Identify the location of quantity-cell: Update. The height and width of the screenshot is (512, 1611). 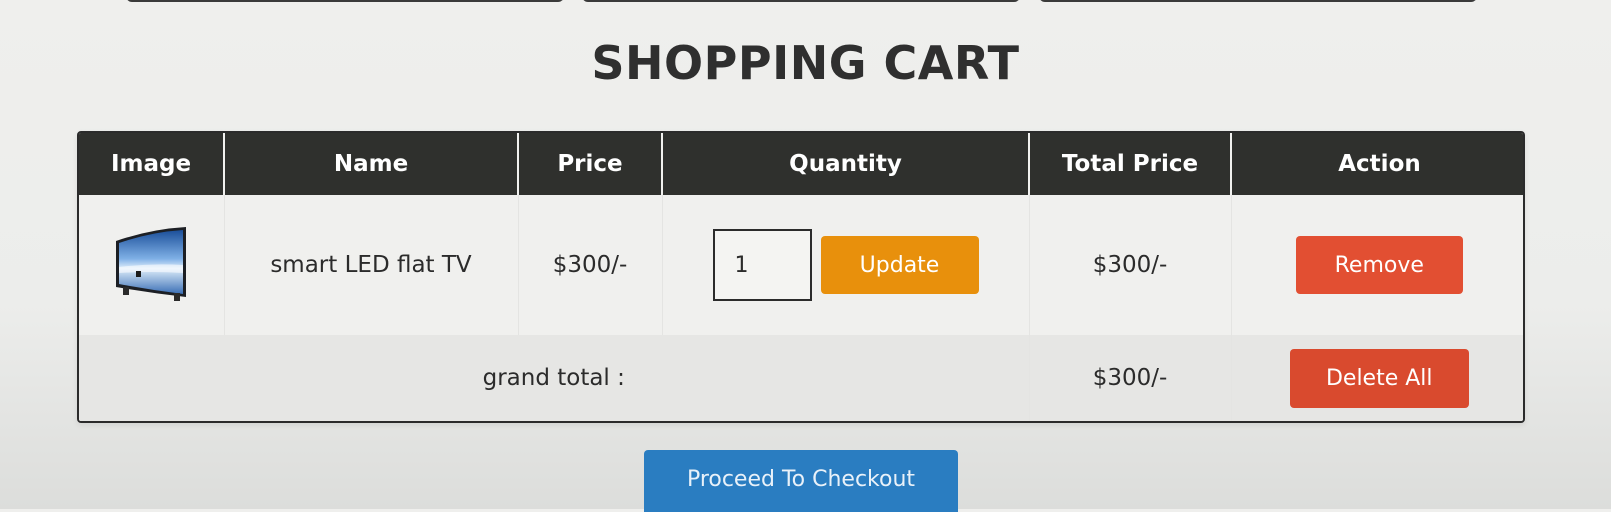
(846, 265).